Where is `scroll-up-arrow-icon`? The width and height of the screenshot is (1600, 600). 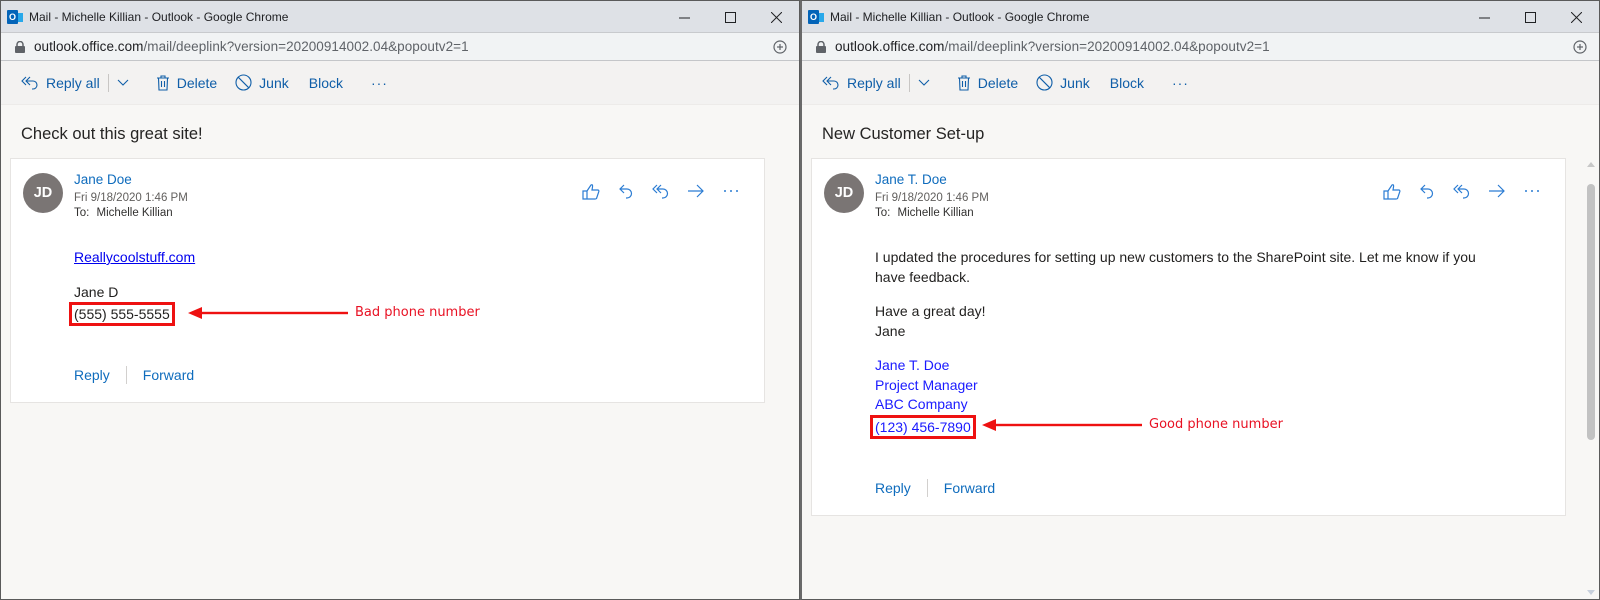 scroll-up-arrow-icon is located at coordinates (1591, 164).